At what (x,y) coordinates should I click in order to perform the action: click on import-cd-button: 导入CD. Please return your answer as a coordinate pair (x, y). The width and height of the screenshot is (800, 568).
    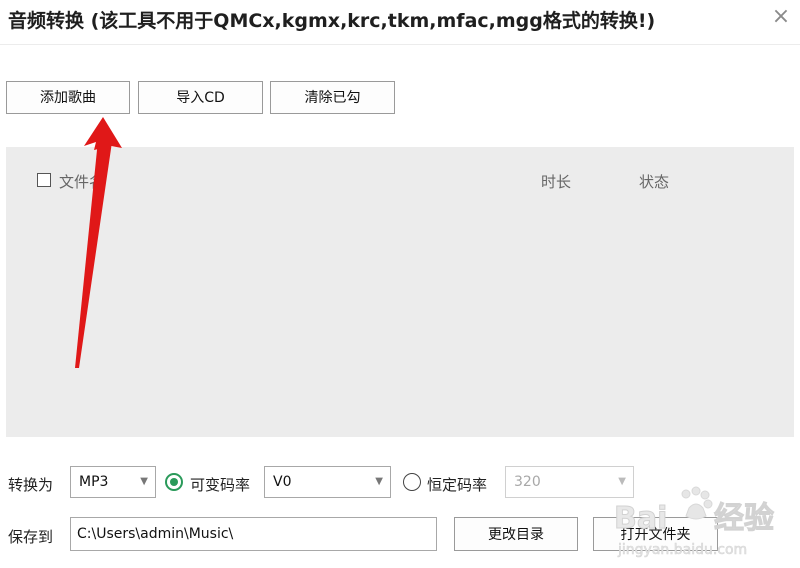
    Looking at the image, I should click on (200, 97).